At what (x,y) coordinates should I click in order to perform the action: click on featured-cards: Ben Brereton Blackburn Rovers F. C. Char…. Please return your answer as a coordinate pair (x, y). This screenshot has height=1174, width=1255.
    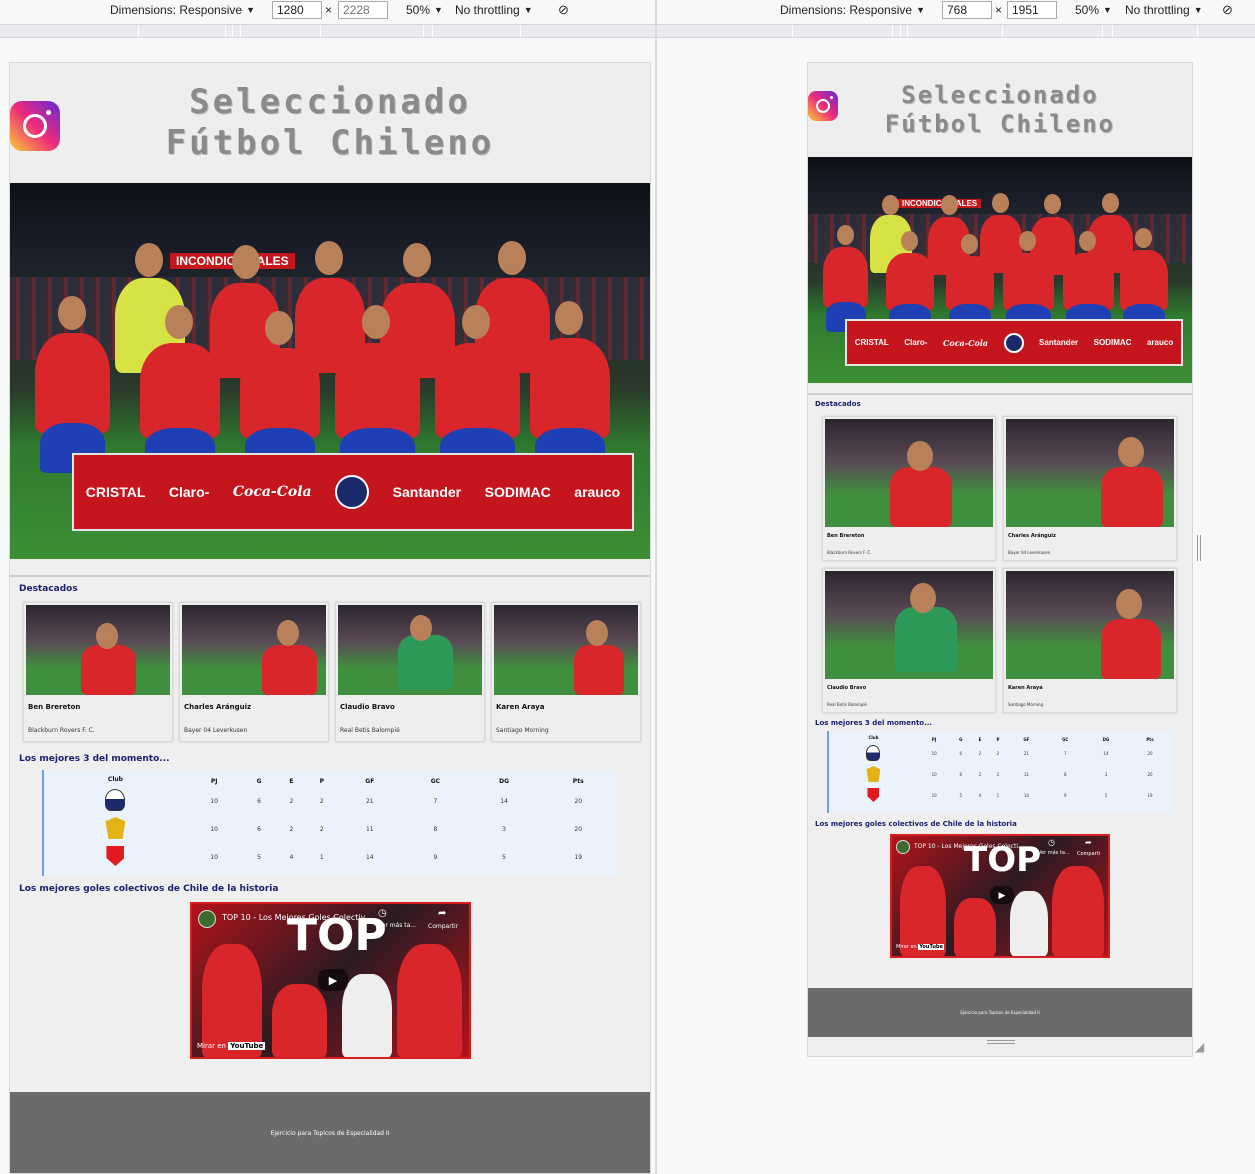
    Looking at the image, I should click on (1007, 564).